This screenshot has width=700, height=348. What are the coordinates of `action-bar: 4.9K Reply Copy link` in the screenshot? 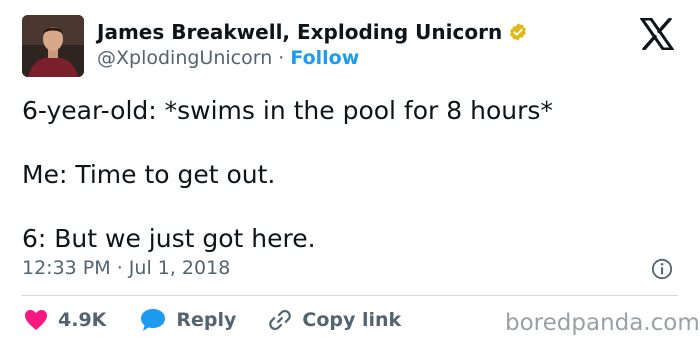 It's located at (212, 320).